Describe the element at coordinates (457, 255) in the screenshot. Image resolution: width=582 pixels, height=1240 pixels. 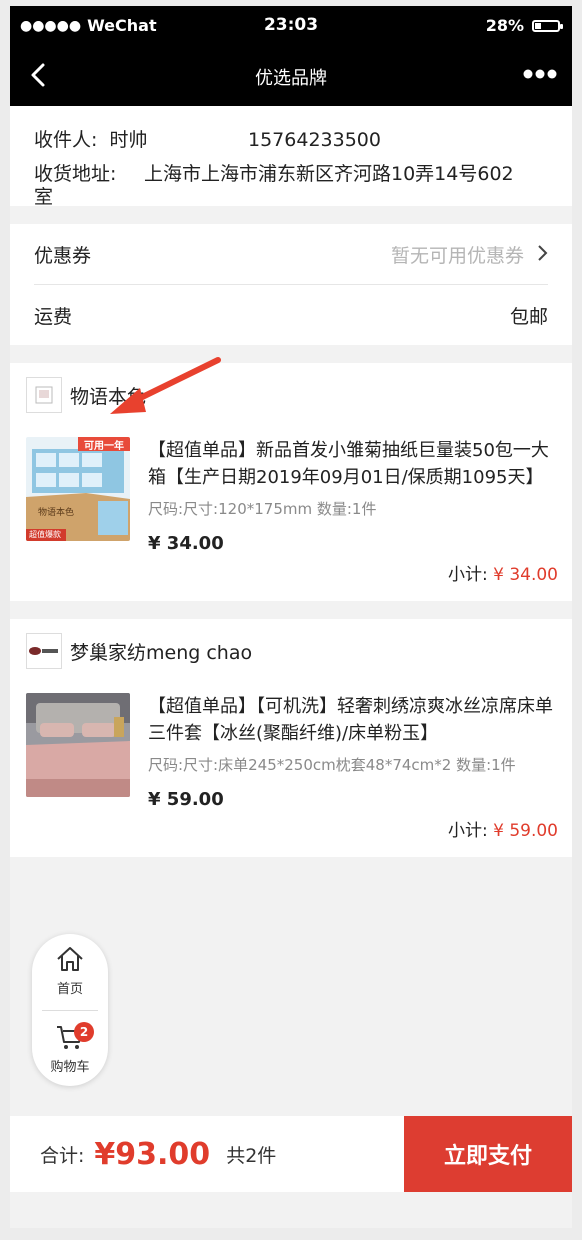
I see `coupon-value: 暂无可用优惠券` at that location.